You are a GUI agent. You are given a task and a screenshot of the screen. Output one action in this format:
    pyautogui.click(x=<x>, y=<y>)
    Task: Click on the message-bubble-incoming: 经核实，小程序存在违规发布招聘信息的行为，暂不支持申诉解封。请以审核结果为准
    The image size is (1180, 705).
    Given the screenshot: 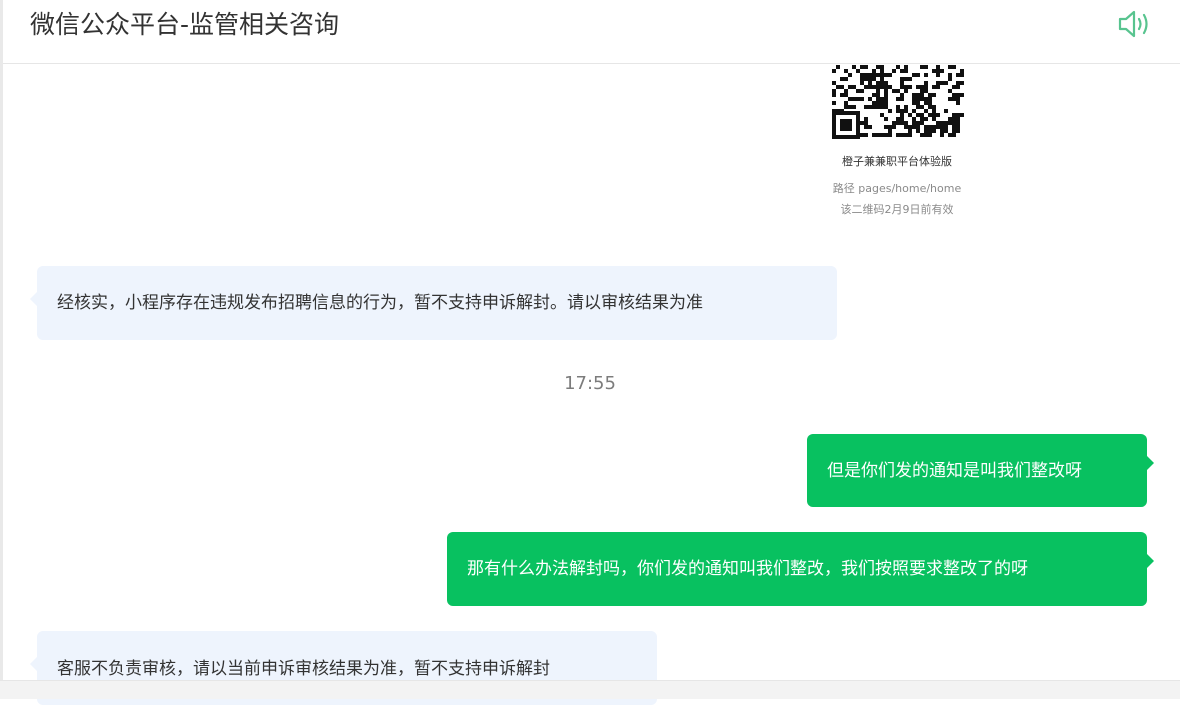 What is the action you would take?
    pyautogui.click(x=433, y=303)
    